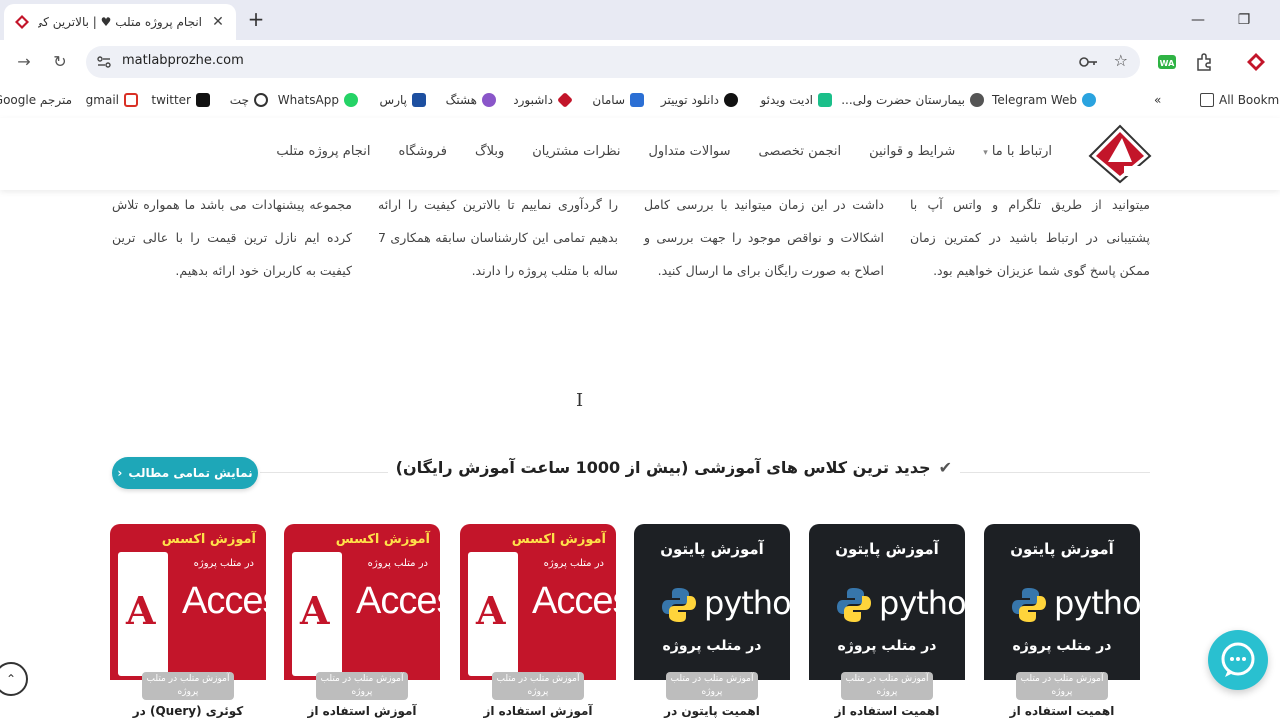  I want to click on menu-item-matlab-project: انجام پروژه متلب, so click(323, 151).